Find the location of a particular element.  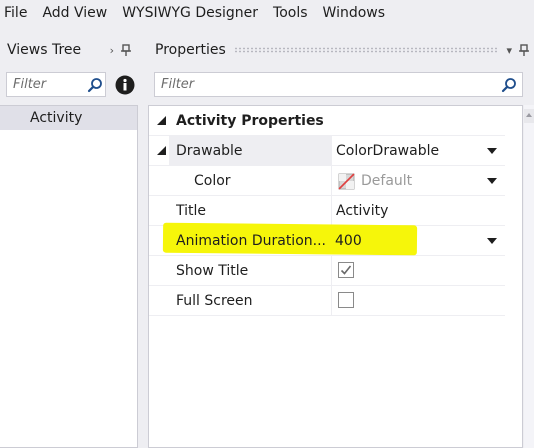

property-value-text: Activity is located at coordinates (362, 211).